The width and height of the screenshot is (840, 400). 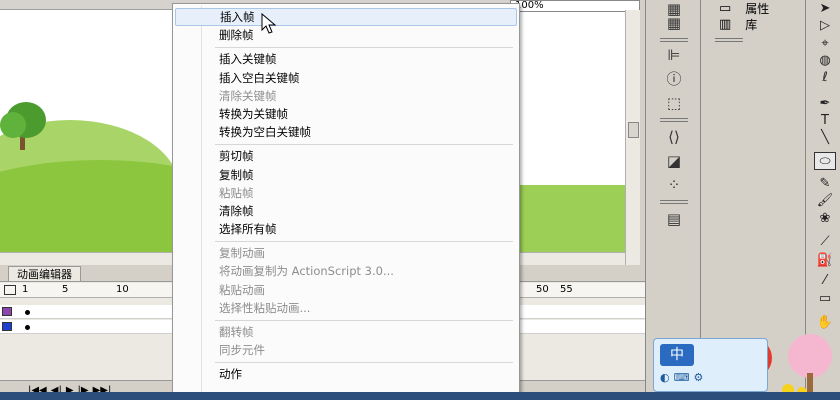 What do you see at coordinates (674, 79) in the screenshot?
I see `info-icon: ⓘ` at bounding box center [674, 79].